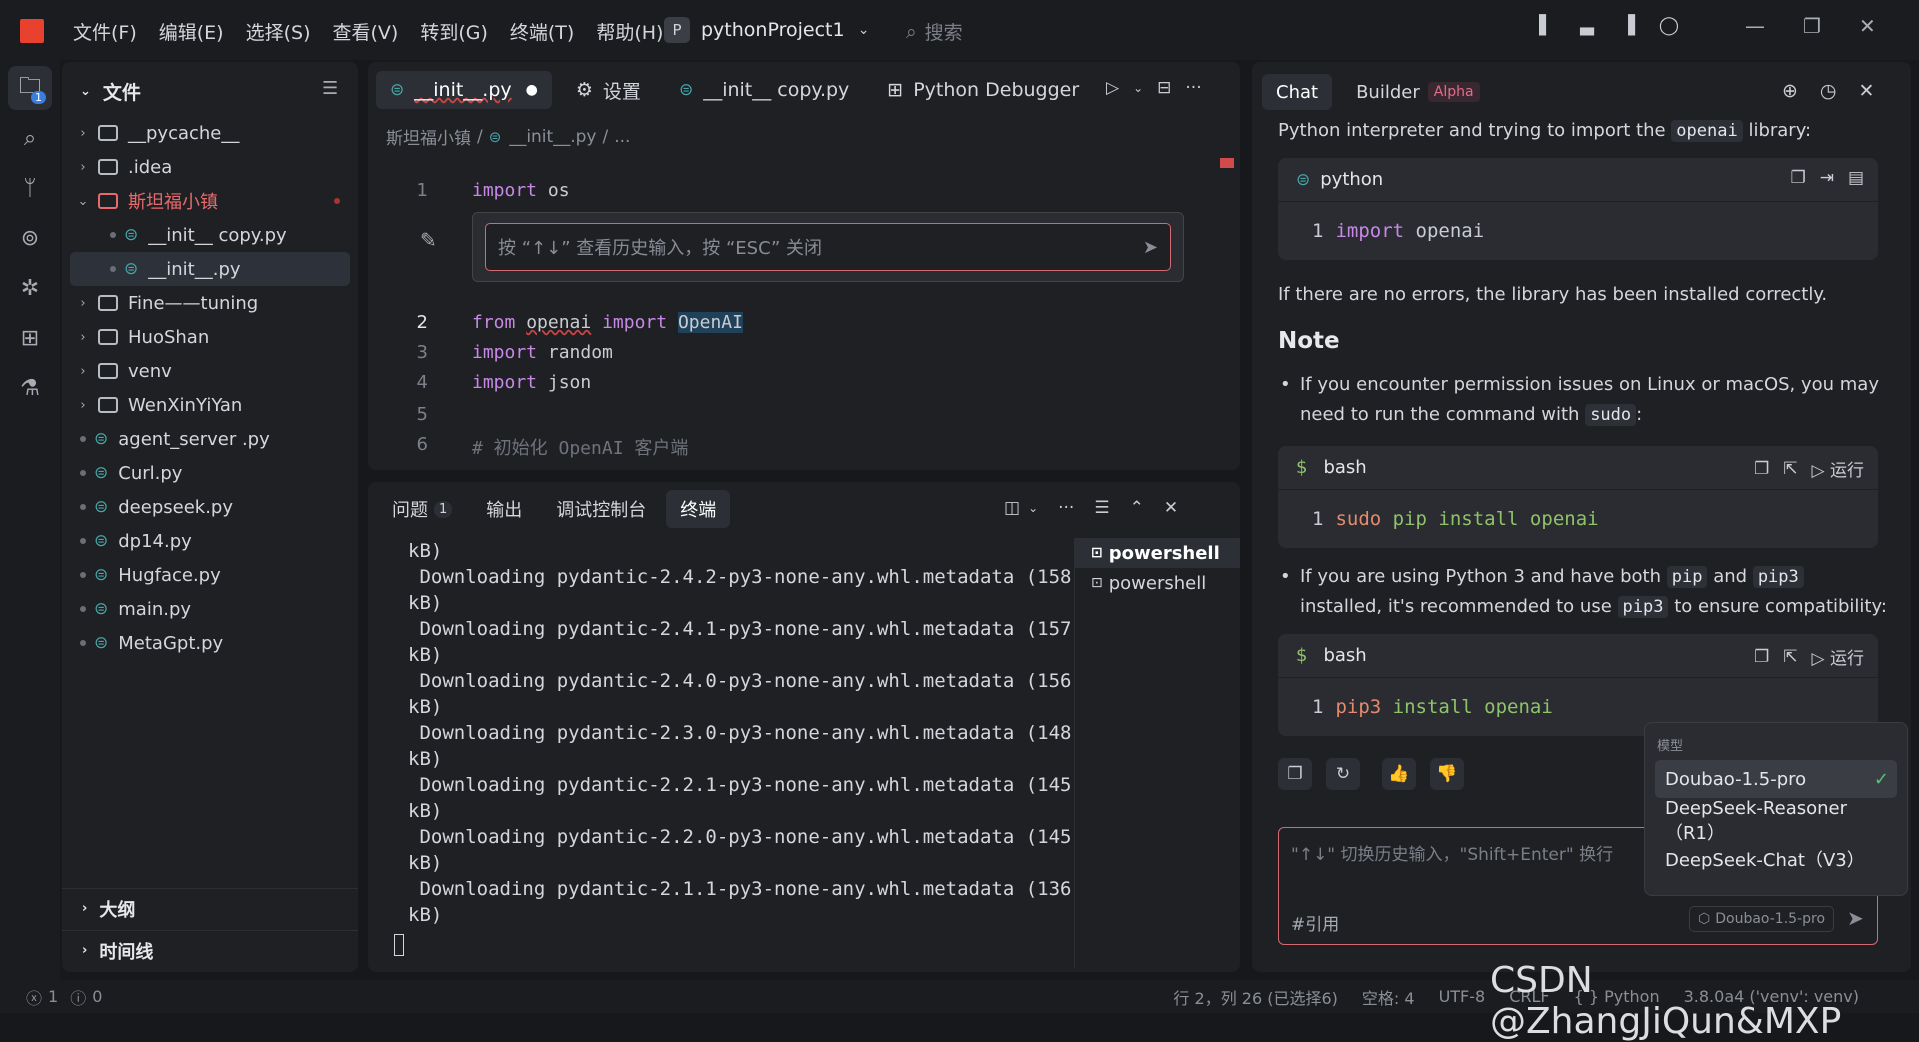  I want to click on testing-activity: ⚗, so click(30, 388).